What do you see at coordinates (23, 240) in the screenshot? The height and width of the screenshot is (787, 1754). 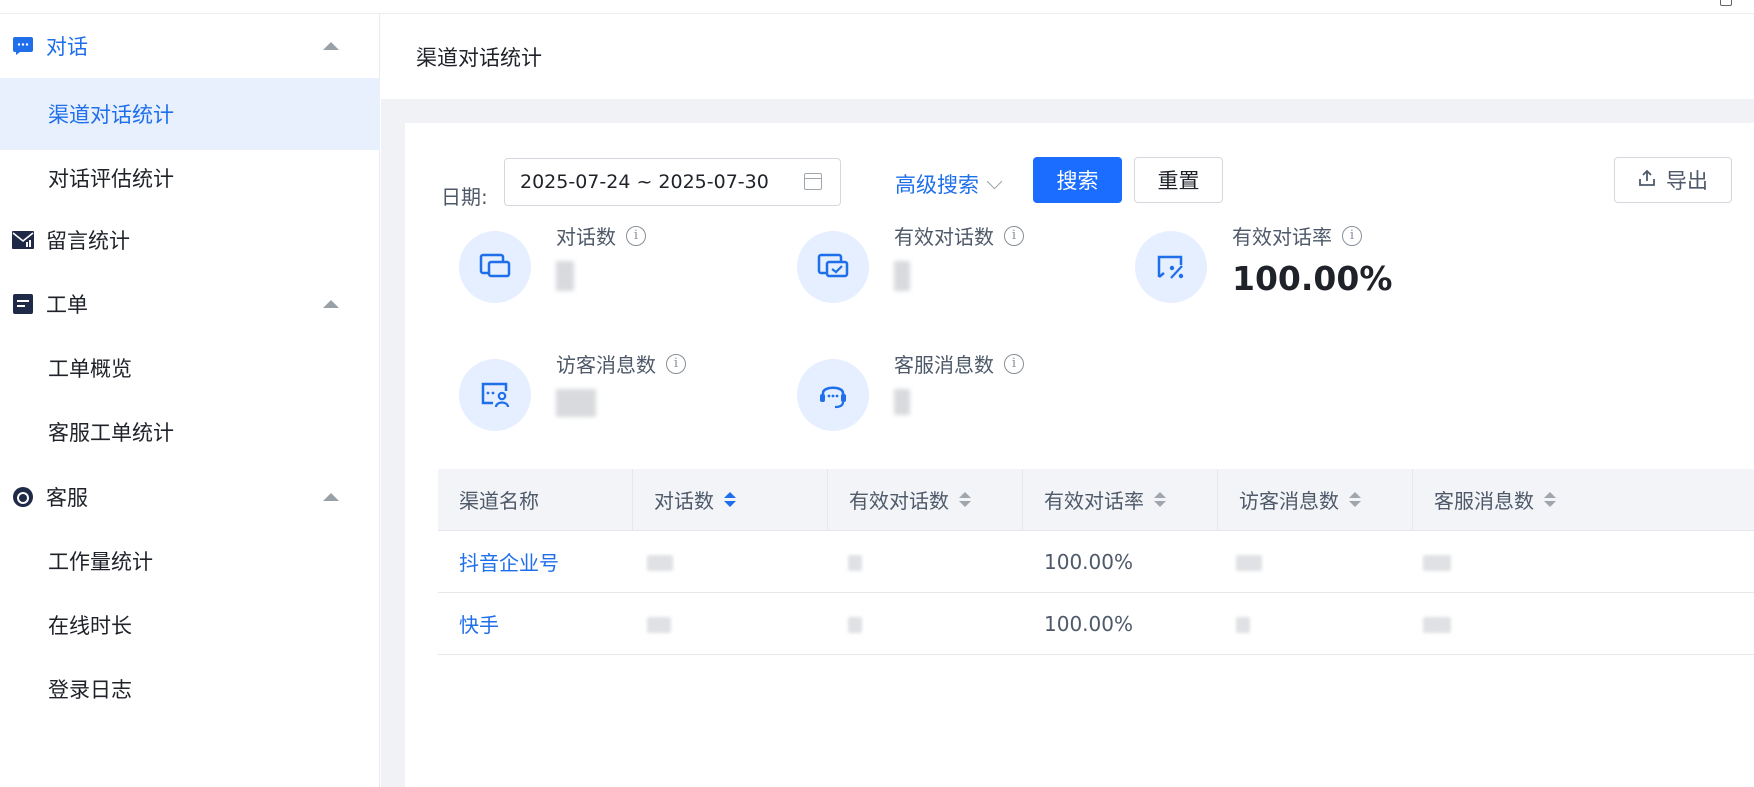 I see `mail-icon` at bounding box center [23, 240].